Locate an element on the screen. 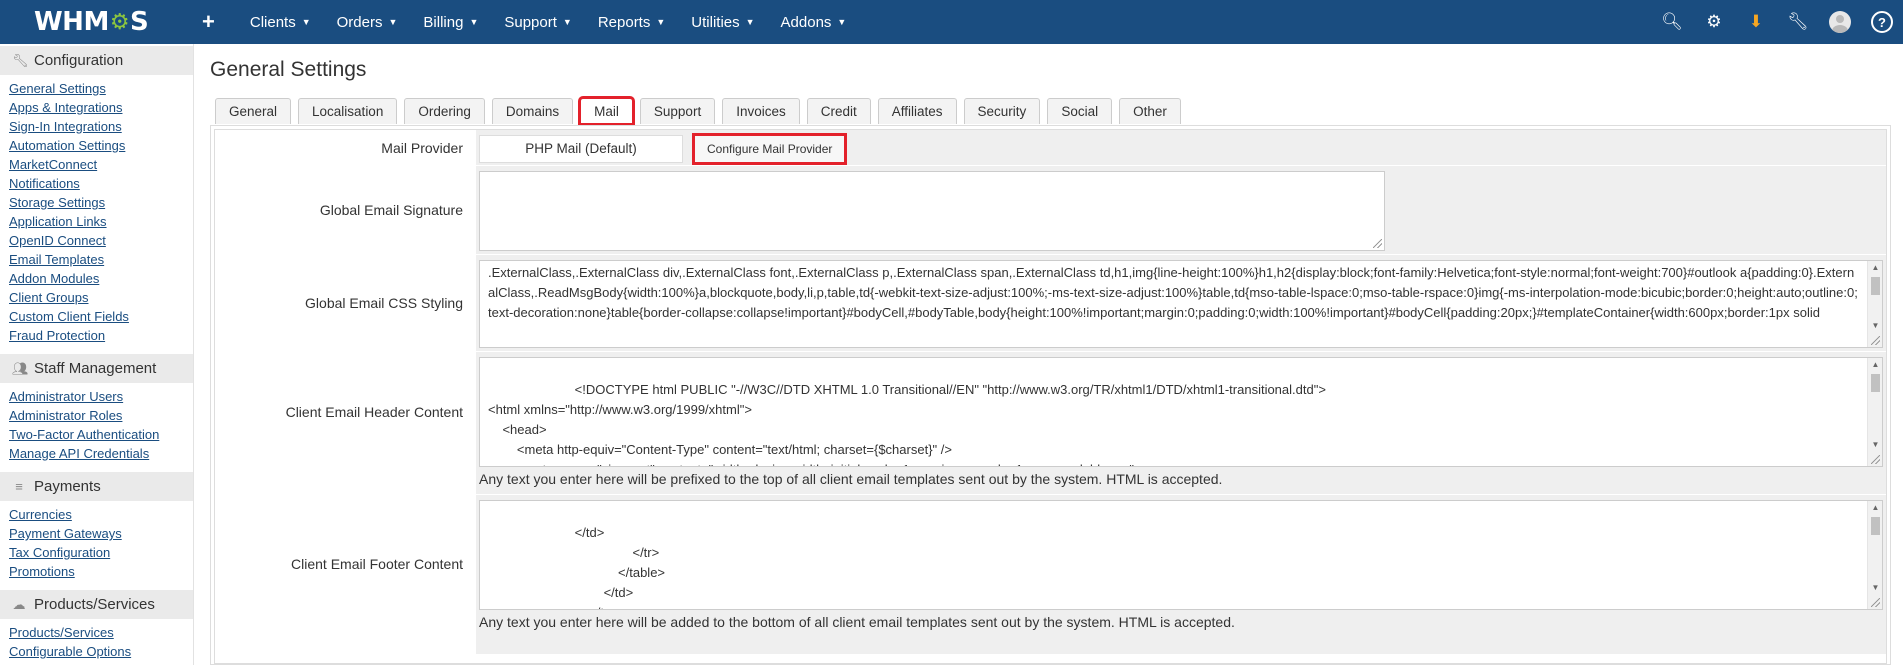 This screenshot has width=1903, height=665. sidebar-list-item: Sign-In Integrations is located at coordinates (101, 126).